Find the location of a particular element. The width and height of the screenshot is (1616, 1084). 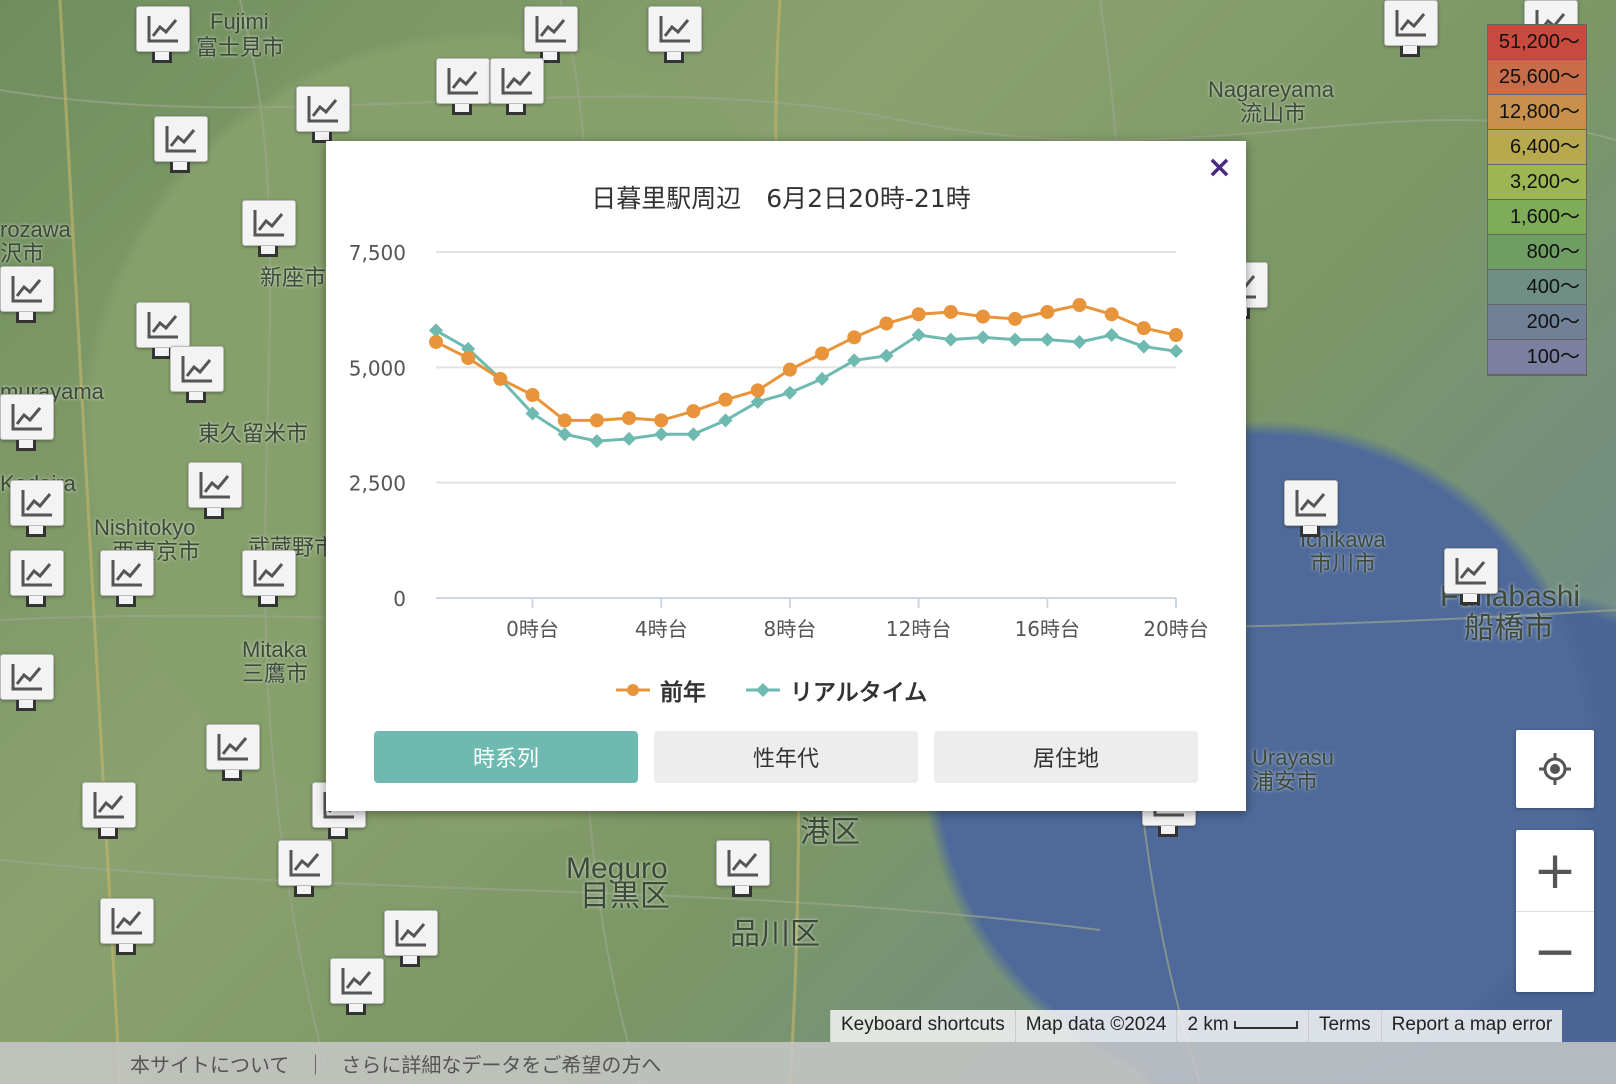

map-place-label: 浦安市 is located at coordinates (1285, 781).